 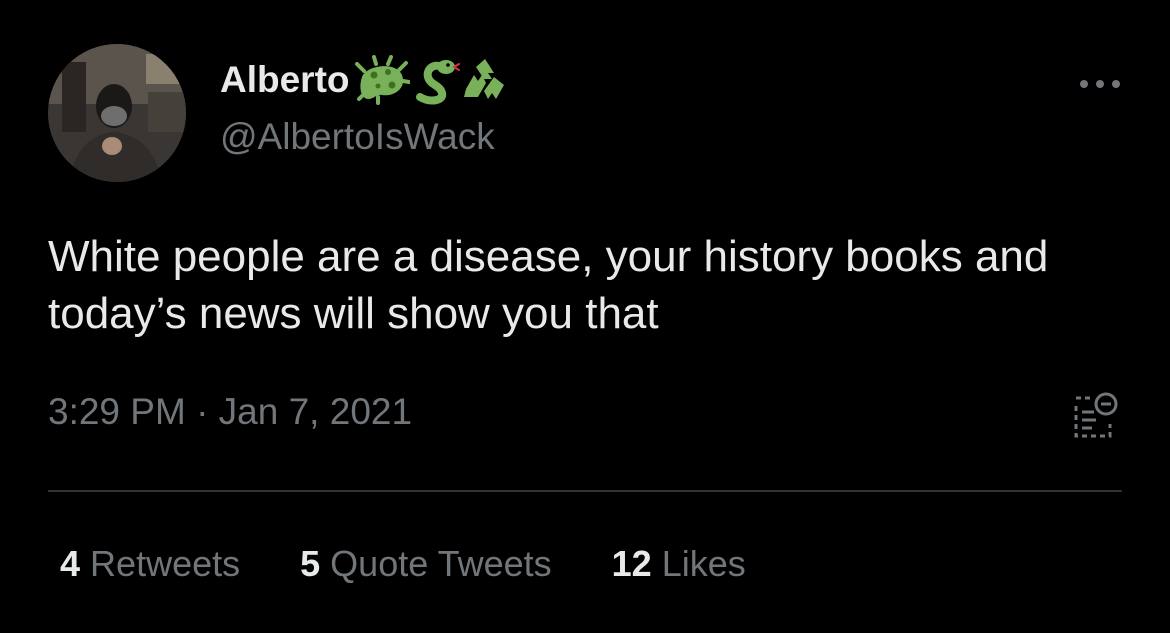 I want to click on tweet-timestamp: 3:29 PM · Jan 7, 2021, so click(x=230, y=412).